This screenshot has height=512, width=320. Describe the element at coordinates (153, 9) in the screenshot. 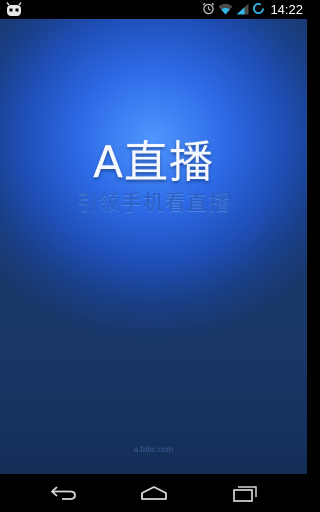

I see `status-bar: 14:22` at that location.